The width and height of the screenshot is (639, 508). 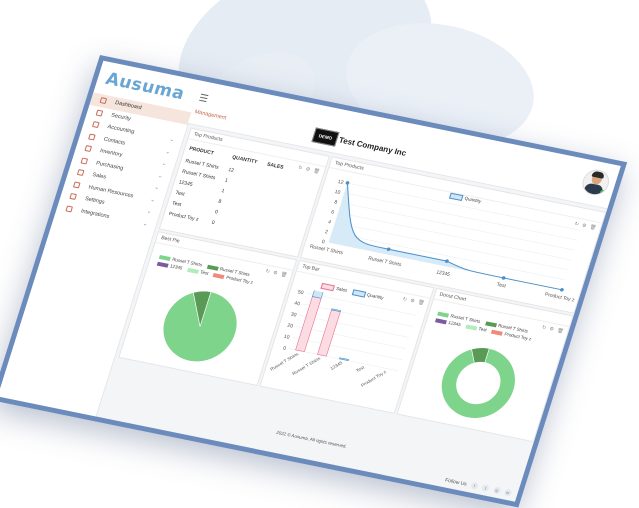 What do you see at coordinates (344, 359) in the screenshot?
I see `bar-quantity` at bounding box center [344, 359].